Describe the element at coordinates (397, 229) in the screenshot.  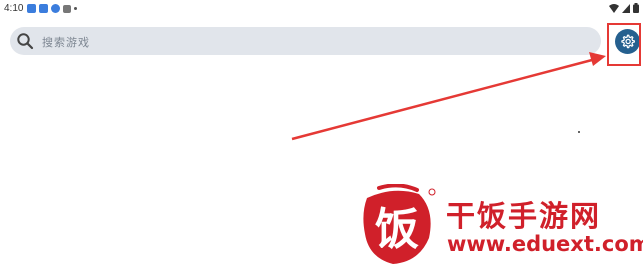
I see `watermark-logo-text: 饭` at that location.